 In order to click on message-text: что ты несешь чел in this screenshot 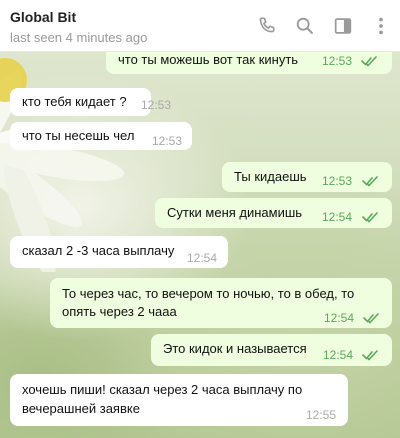, I will do `click(78, 135)`.